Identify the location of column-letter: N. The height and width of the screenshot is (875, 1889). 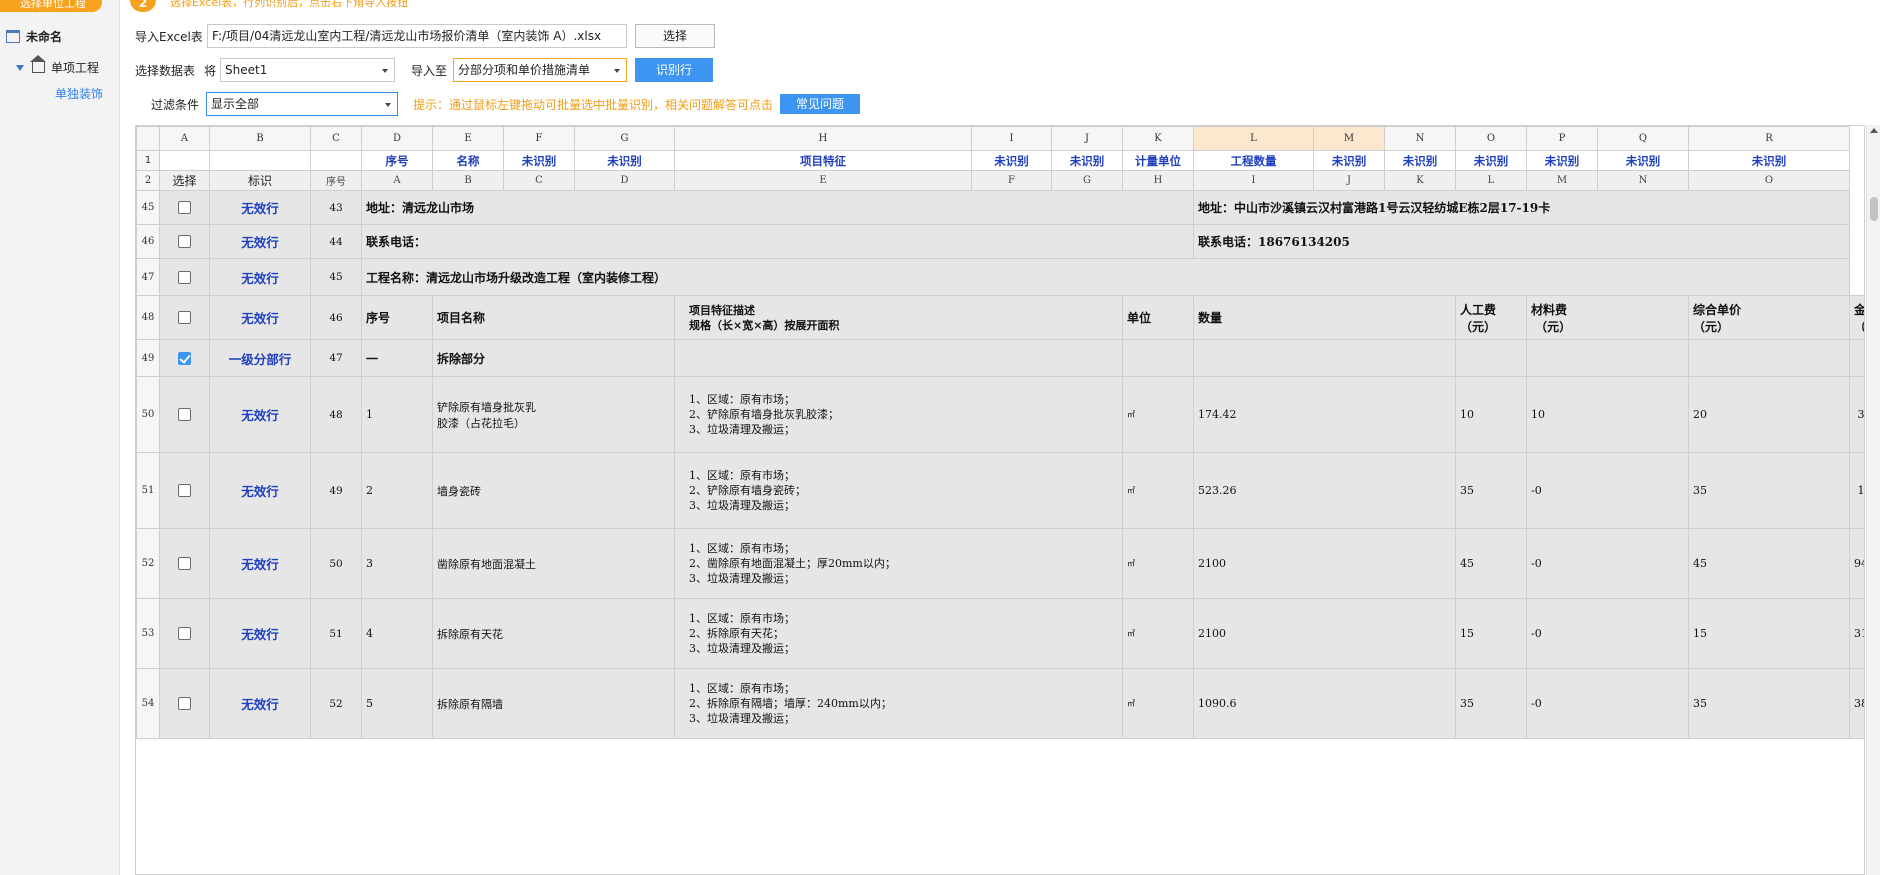
(1420, 138).